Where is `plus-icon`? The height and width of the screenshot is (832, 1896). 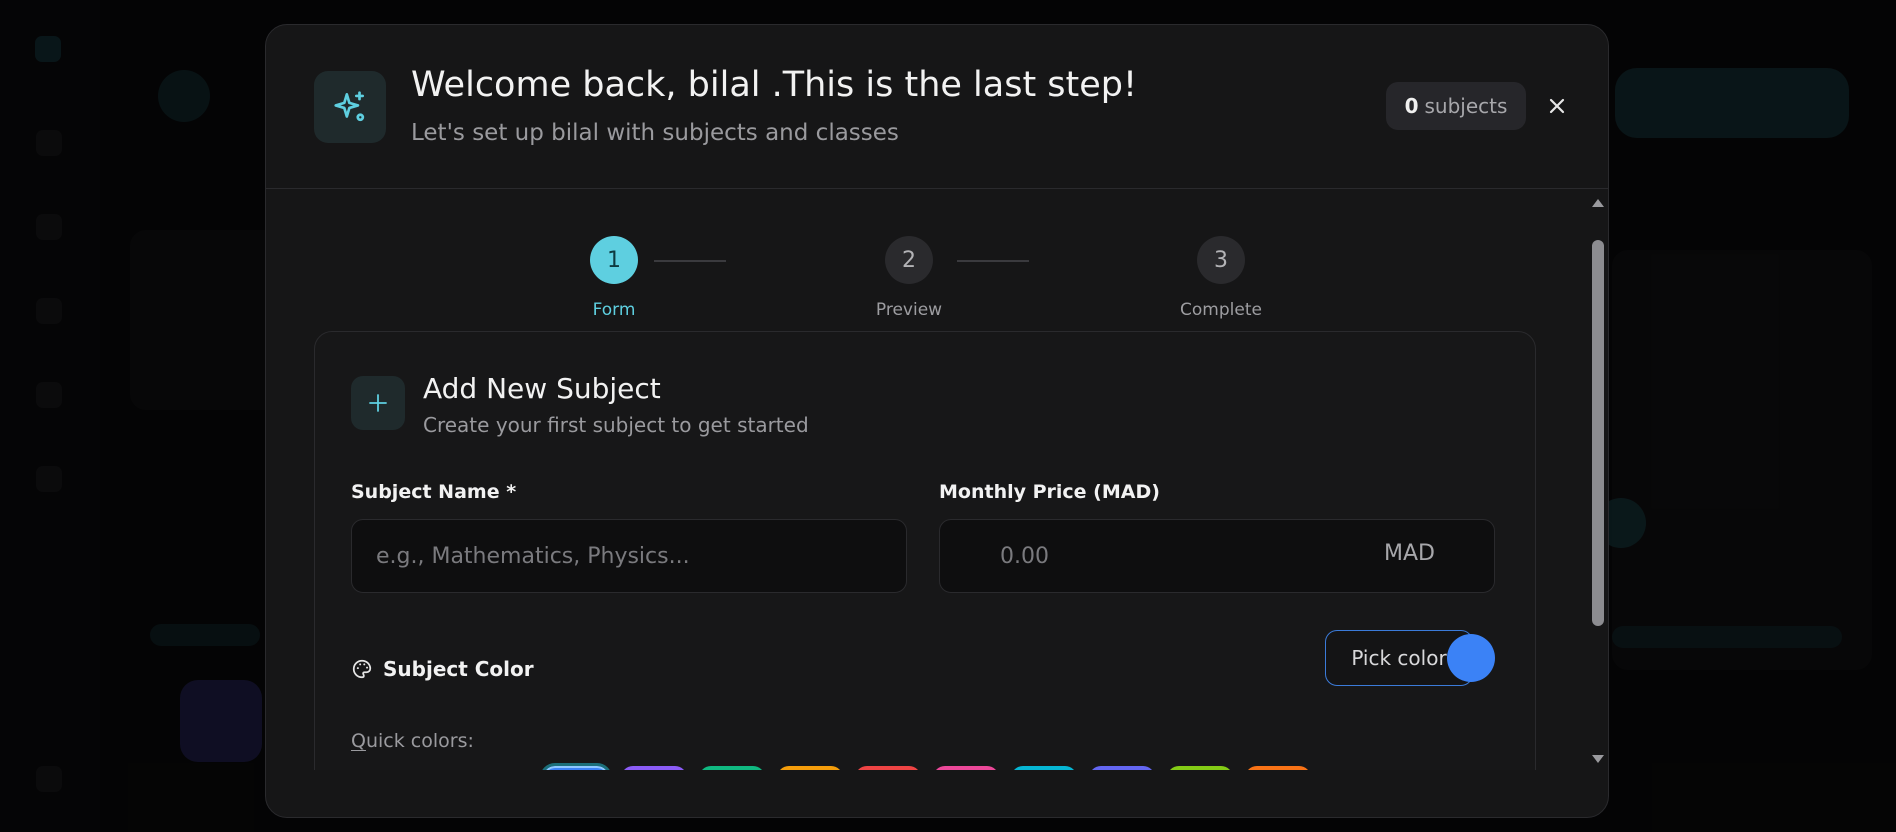 plus-icon is located at coordinates (378, 403).